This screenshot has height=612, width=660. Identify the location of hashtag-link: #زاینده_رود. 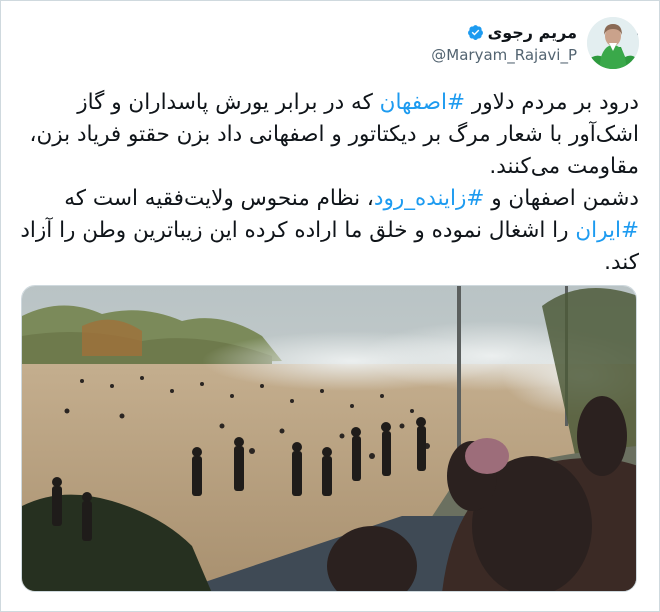
(429, 198).